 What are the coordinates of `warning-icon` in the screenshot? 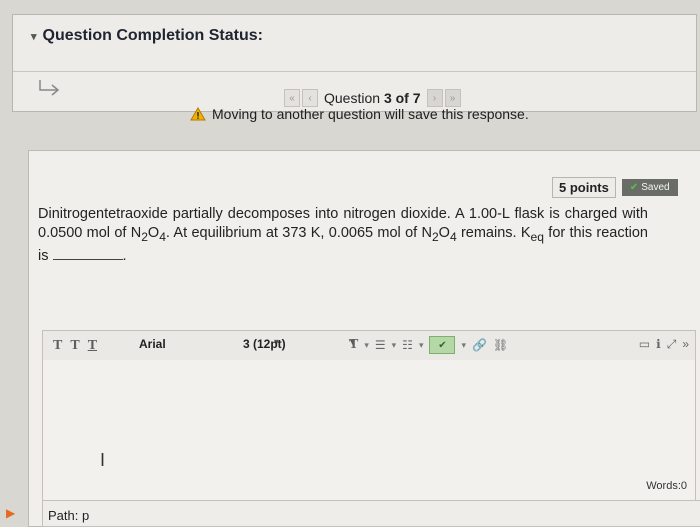 It's located at (198, 114).